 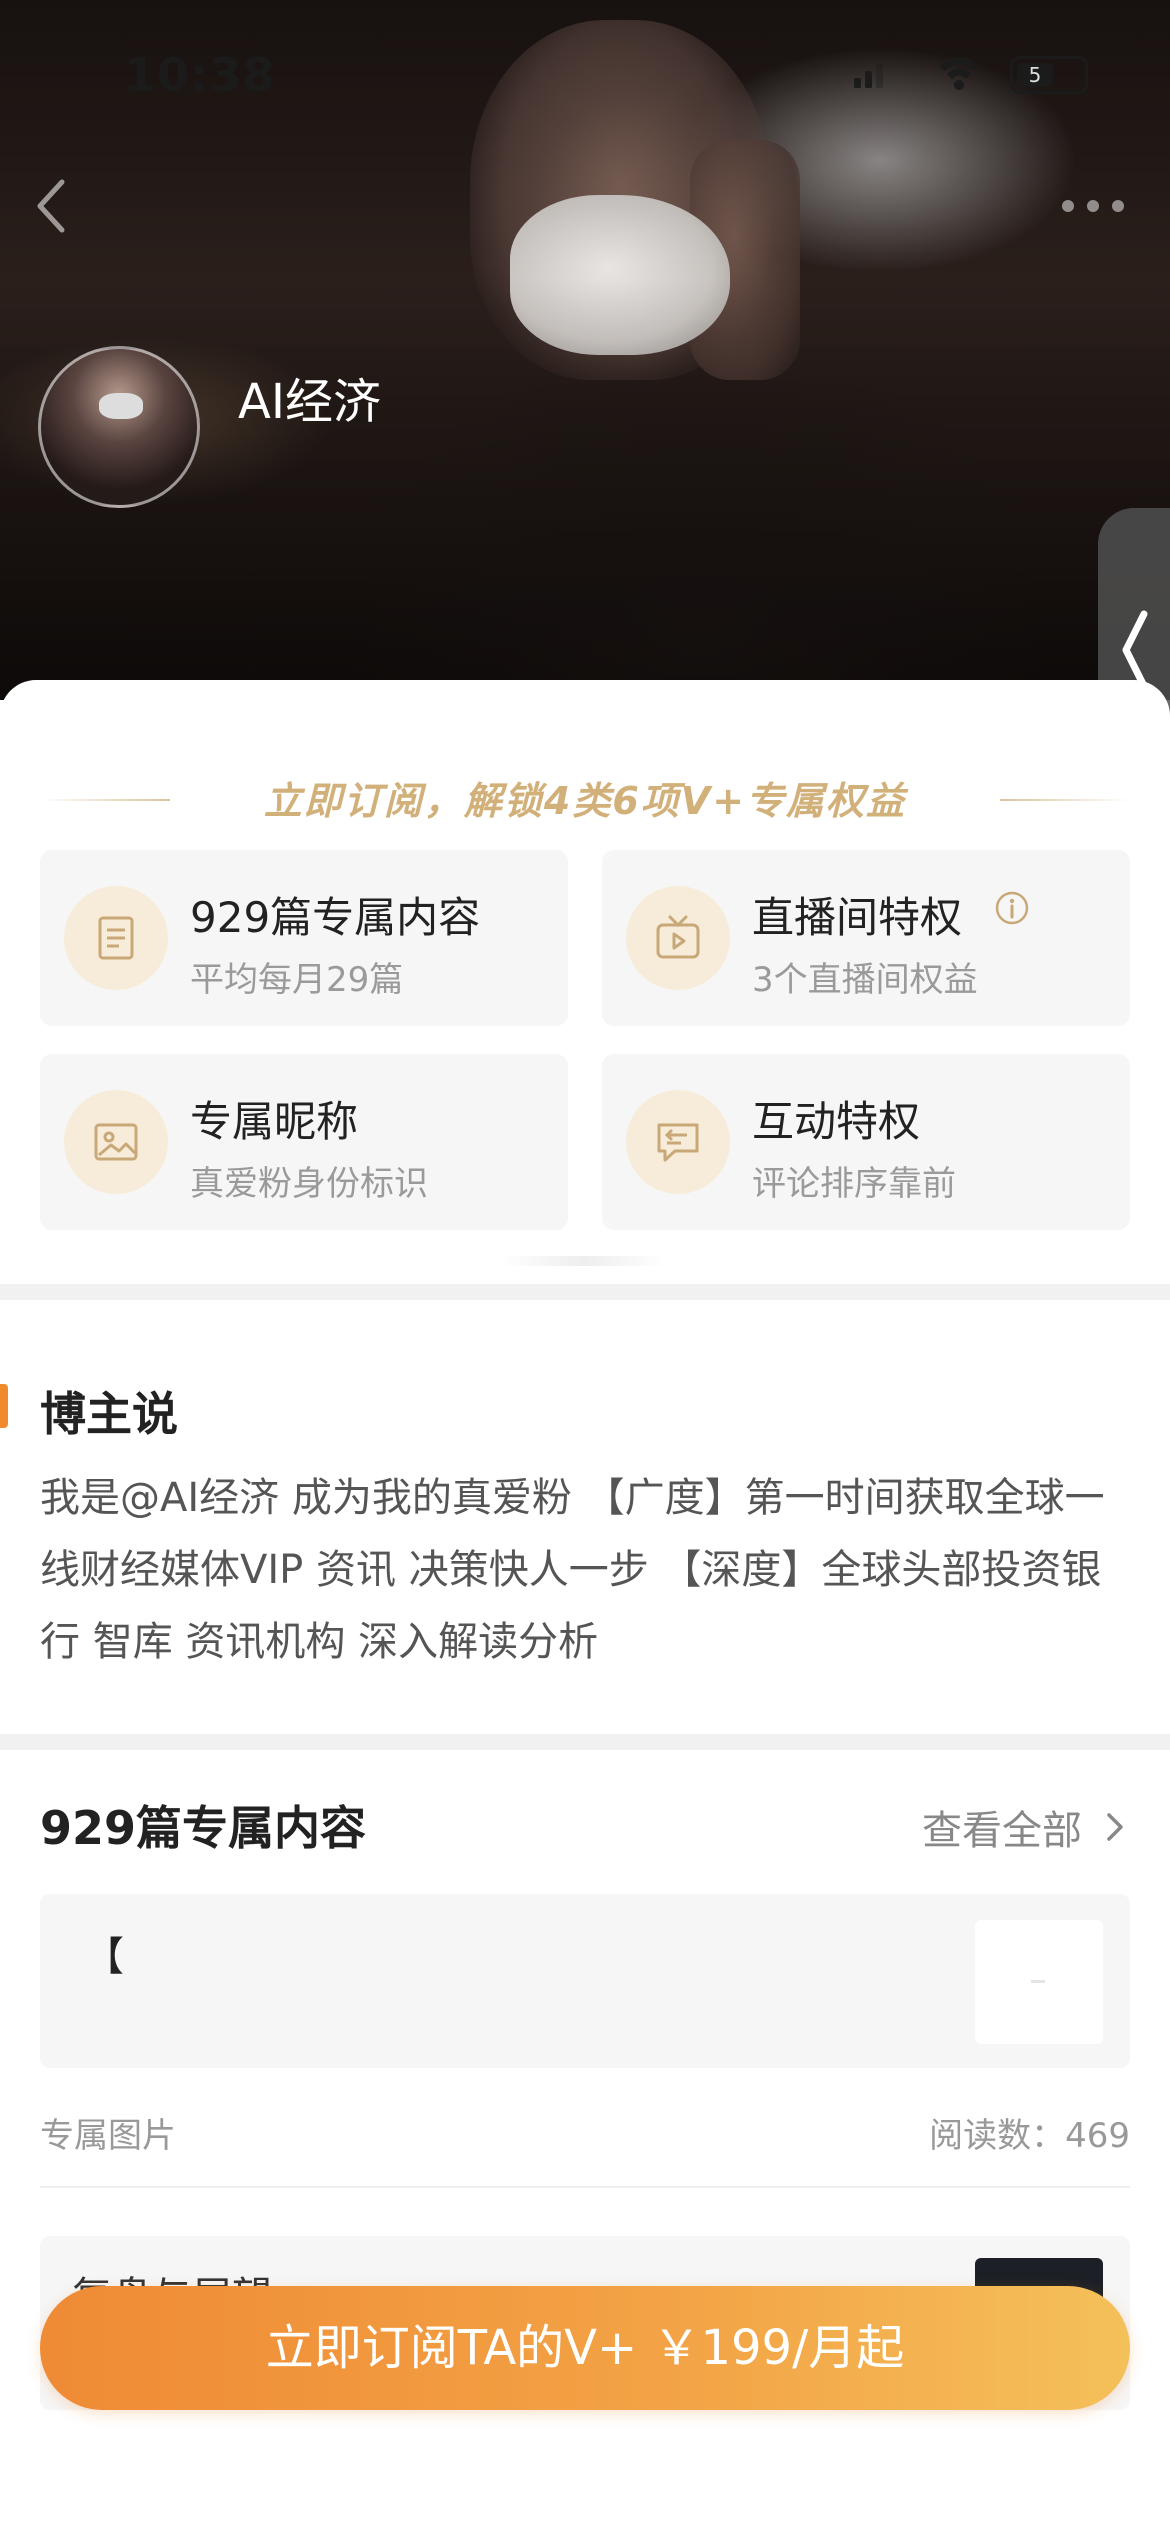 What do you see at coordinates (854, 1184) in the screenshot?
I see `benefit-subtitle: 评论排序靠前` at bounding box center [854, 1184].